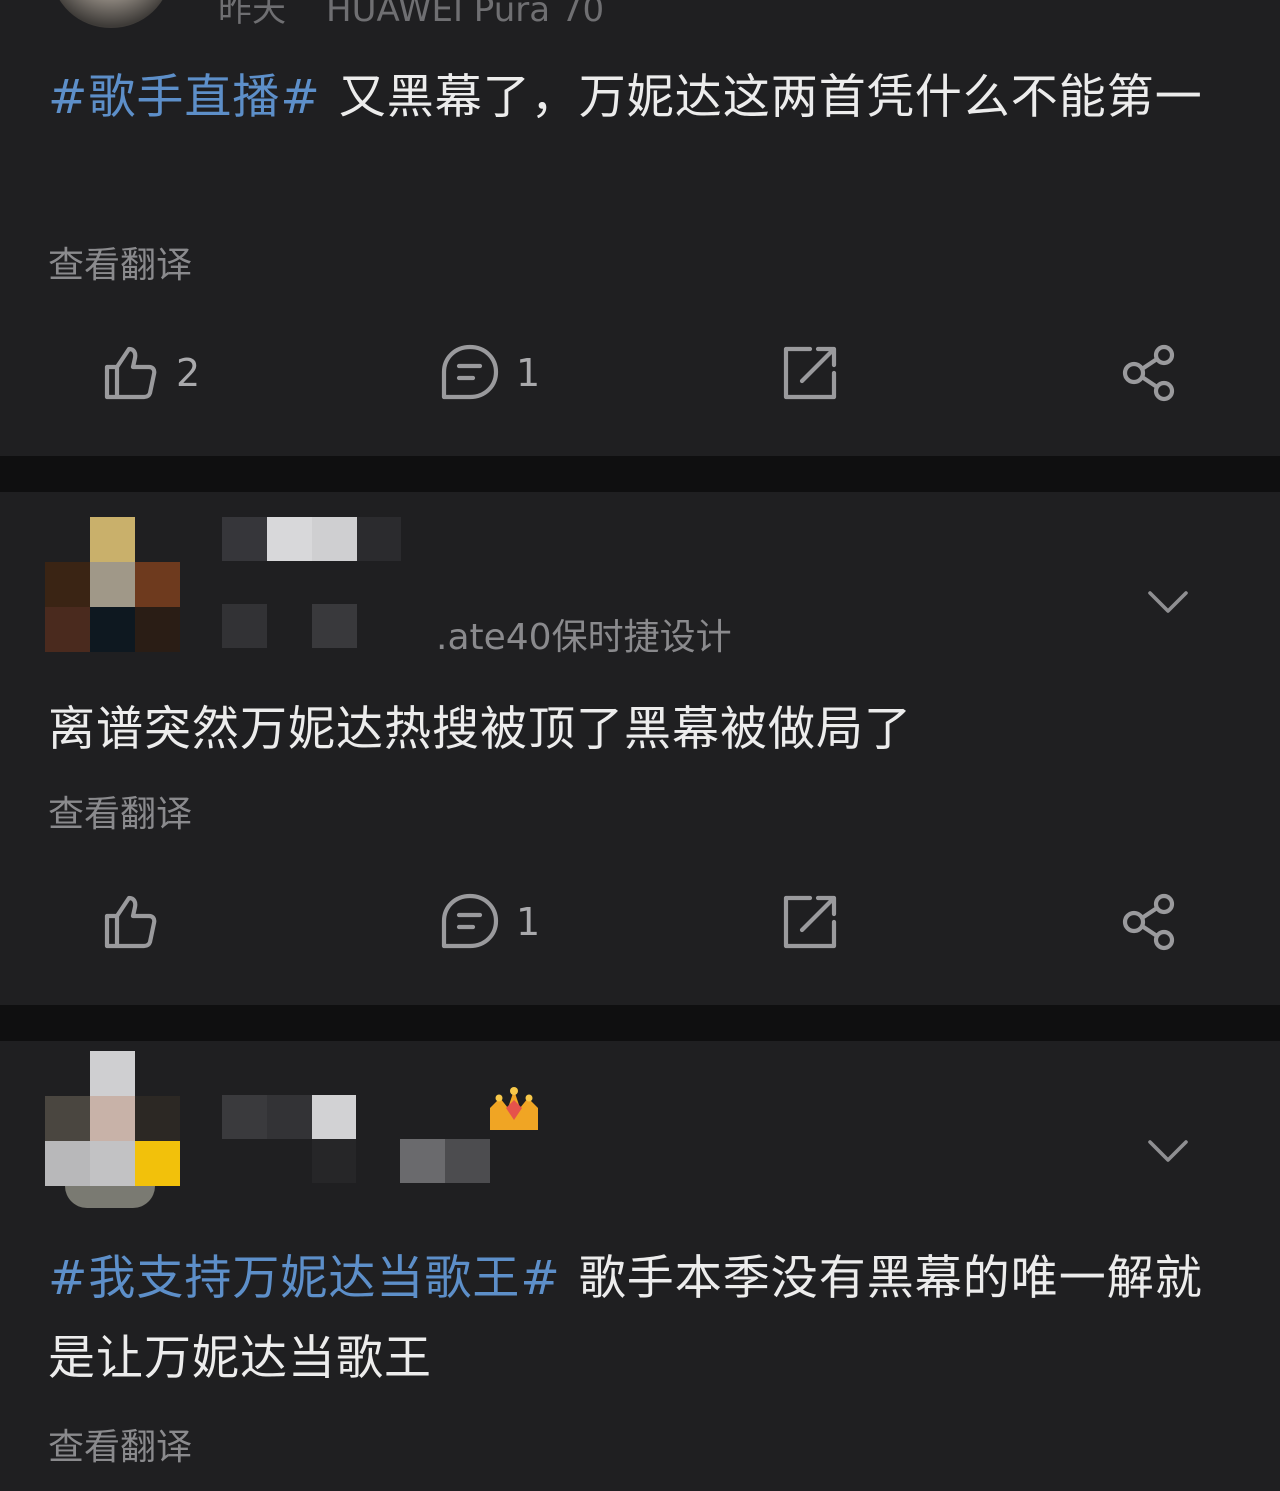  Describe the element at coordinates (252, 15) in the screenshot. I see `post-time: 昨天` at that location.